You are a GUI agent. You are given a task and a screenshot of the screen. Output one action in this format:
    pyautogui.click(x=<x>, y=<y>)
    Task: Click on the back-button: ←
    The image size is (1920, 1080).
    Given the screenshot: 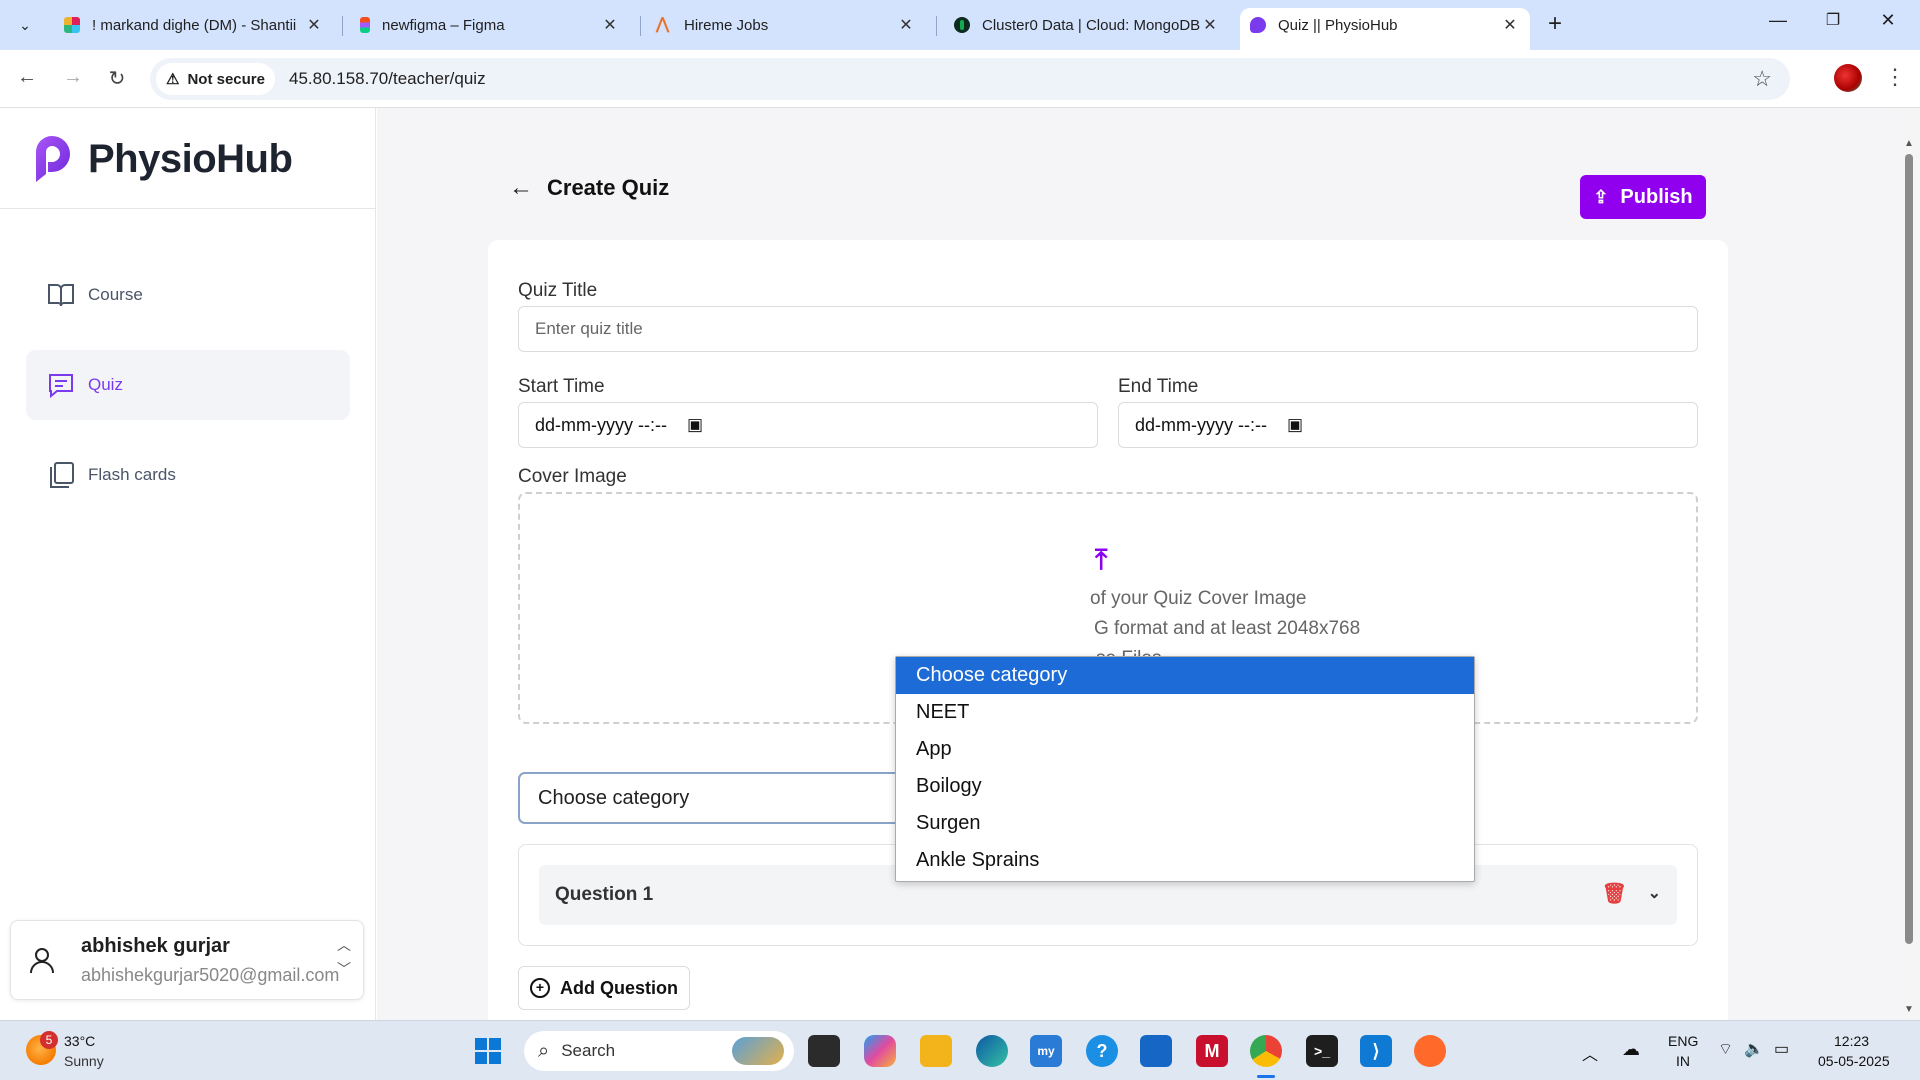 What is the action you would take?
    pyautogui.click(x=27, y=77)
    